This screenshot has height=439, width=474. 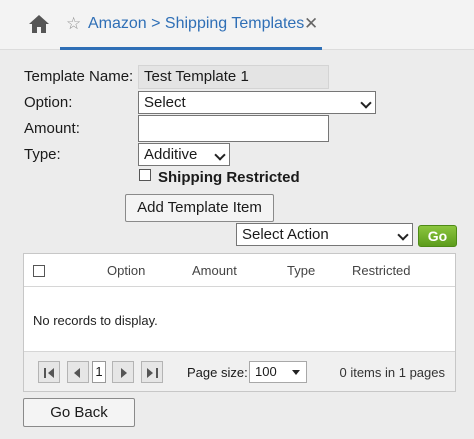 What do you see at coordinates (45, 373) in the screenshot?
I see `first-page-icon` at bounding box center [45, 373].